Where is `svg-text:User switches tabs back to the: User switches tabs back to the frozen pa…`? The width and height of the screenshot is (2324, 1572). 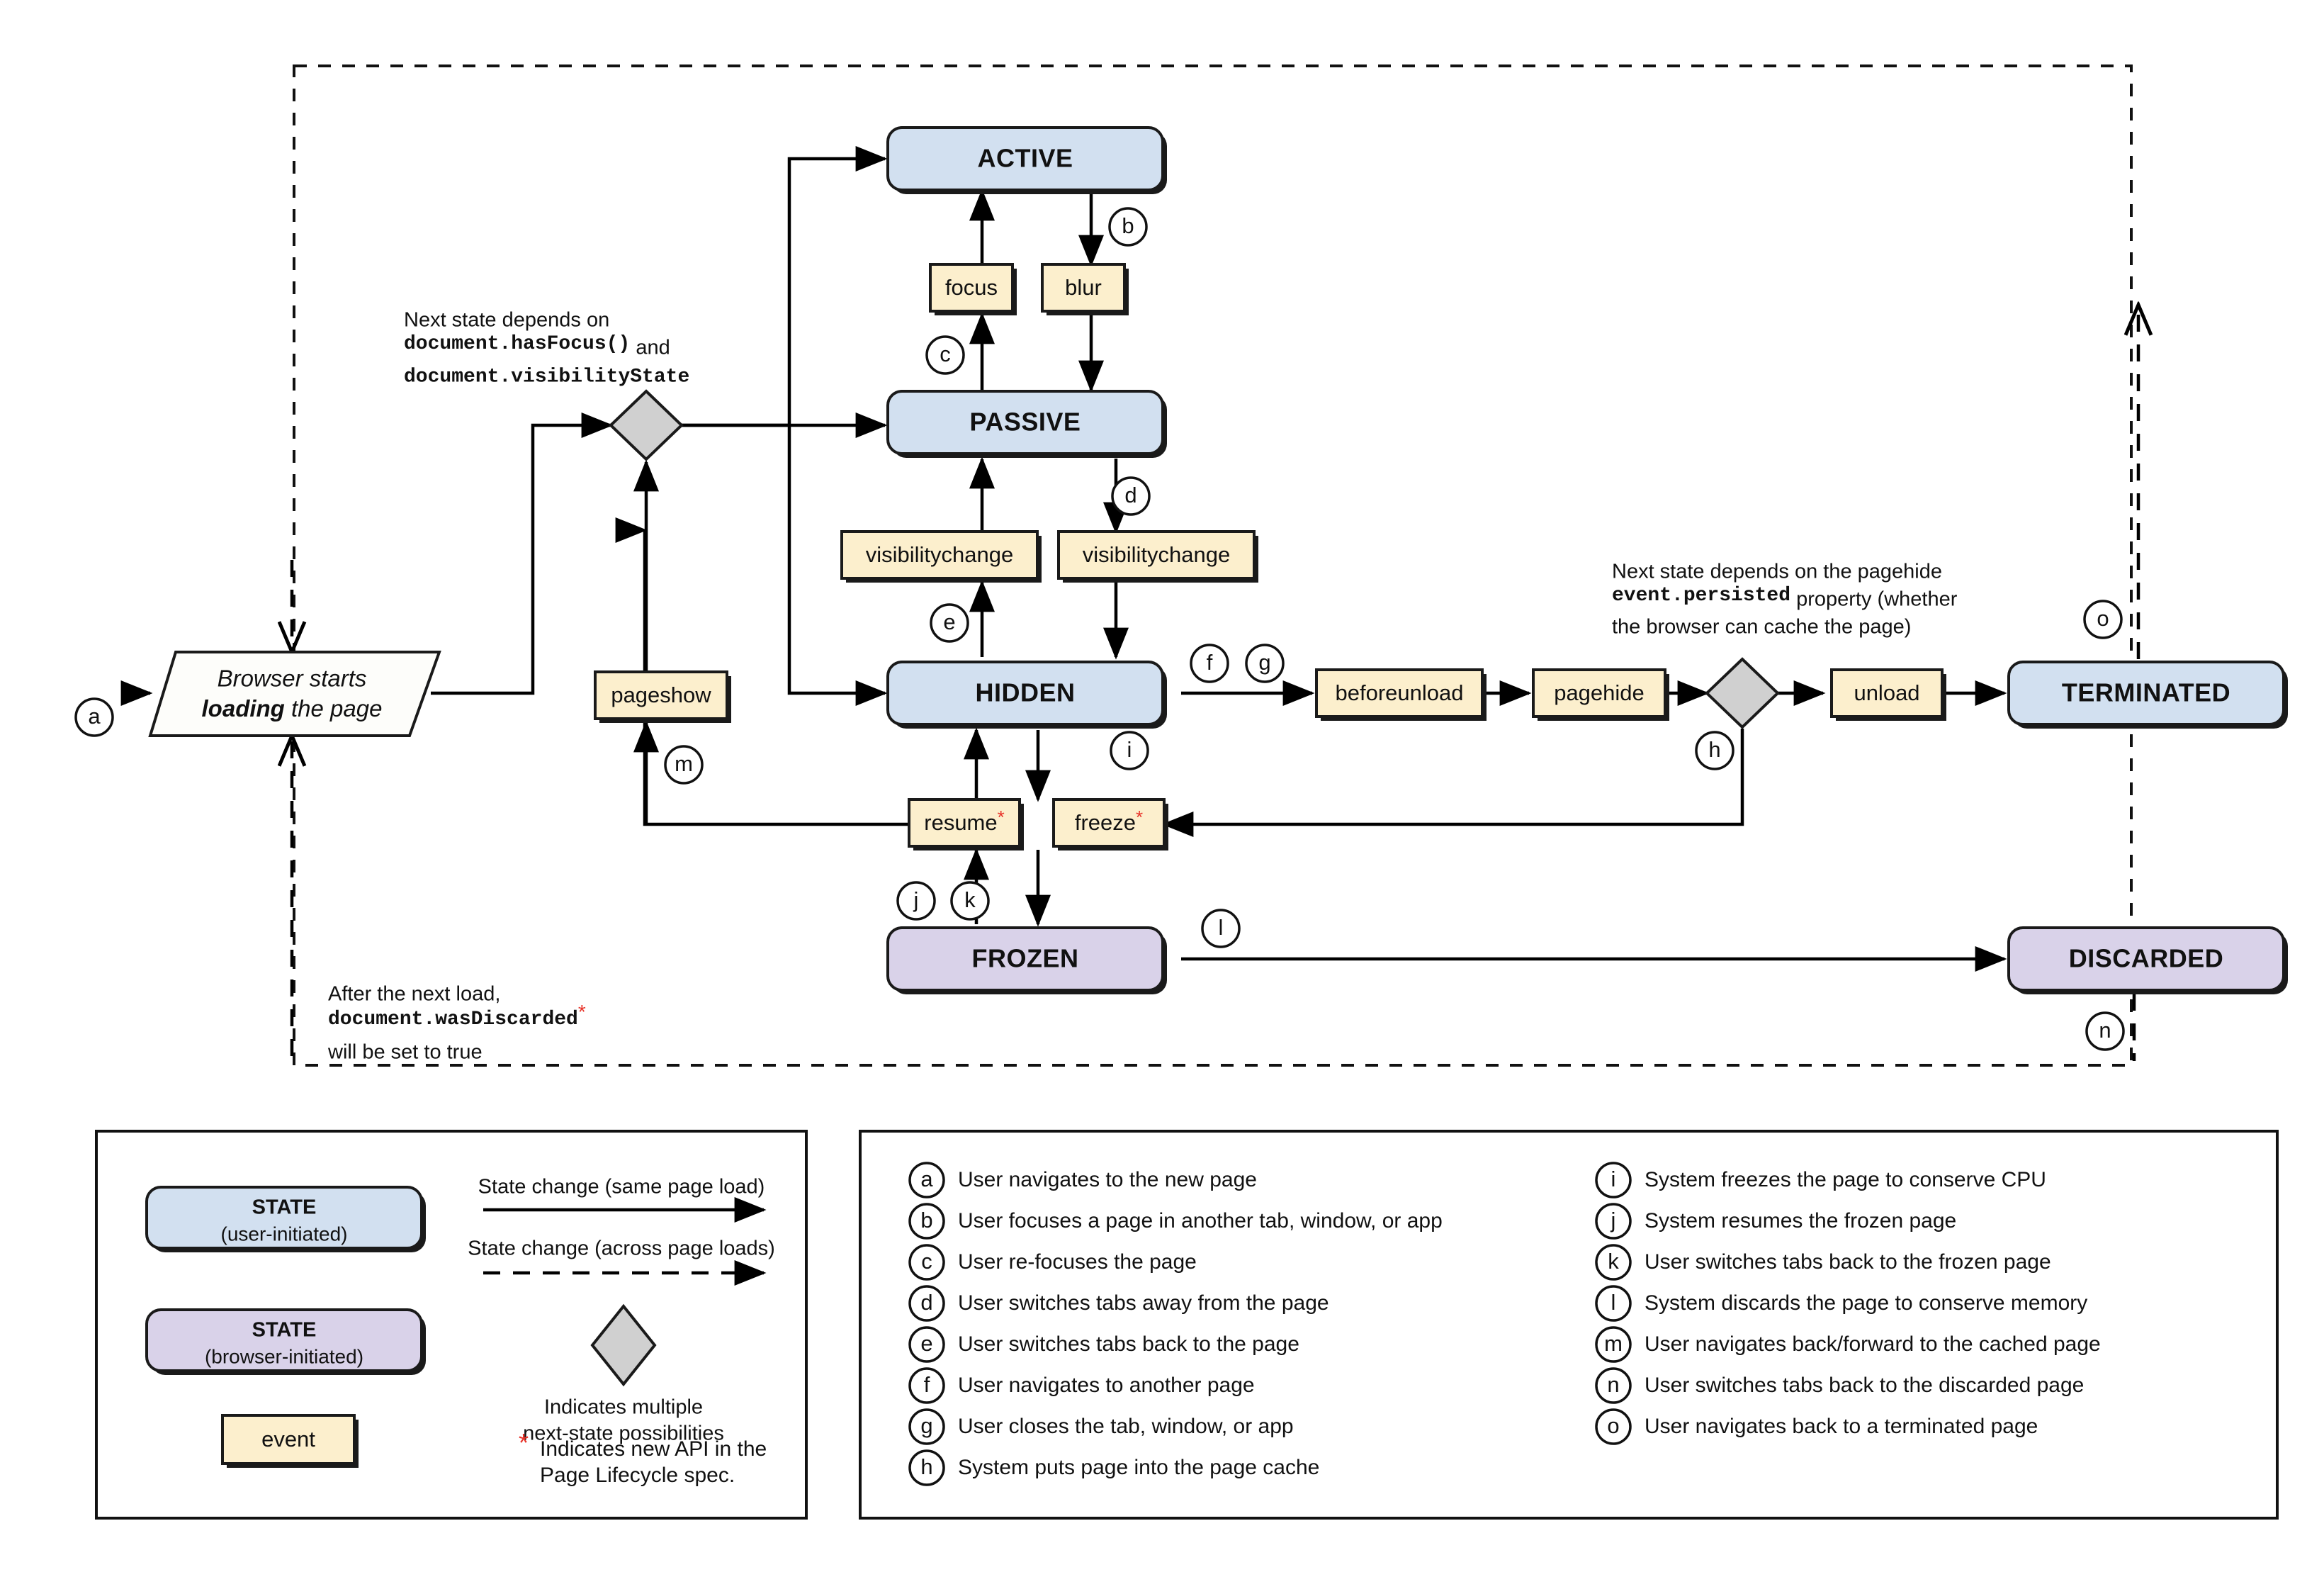 svg-text:User switches tabs back to the: User switches tabs back to the frozen pa… is located at coordinates (1848, 1262).